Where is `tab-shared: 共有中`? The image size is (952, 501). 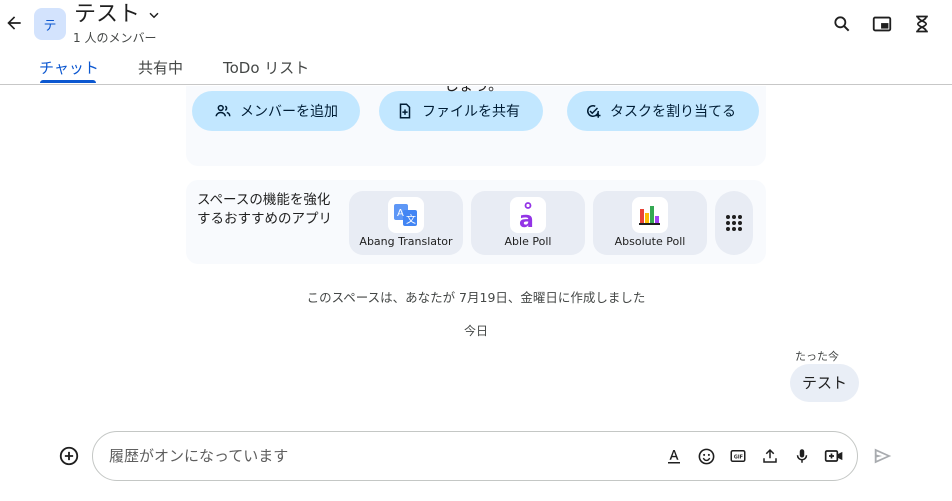 tab-shared: 共有中 is located at coordinates (160, 68).